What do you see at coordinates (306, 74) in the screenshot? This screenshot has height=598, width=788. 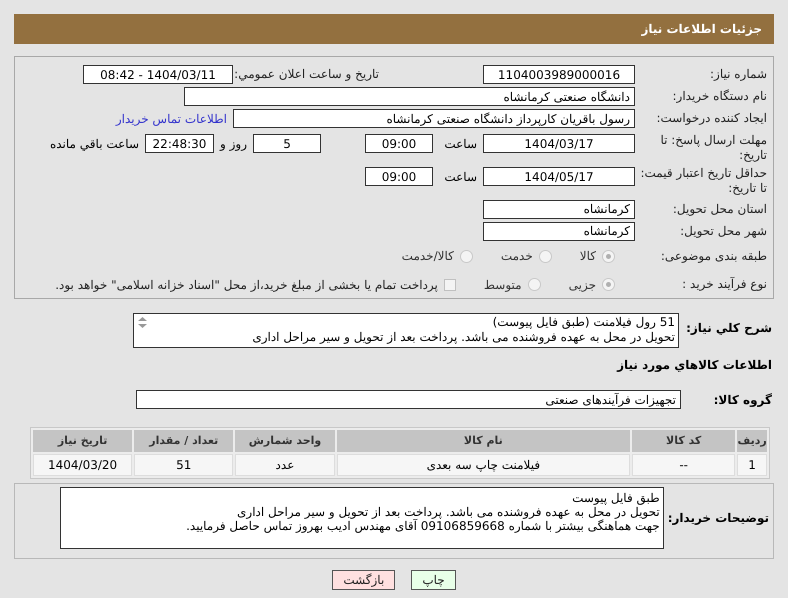 I see `field-label: تاریخ و ساعت اعلان عمومي:` at bounding box center [306, 74].